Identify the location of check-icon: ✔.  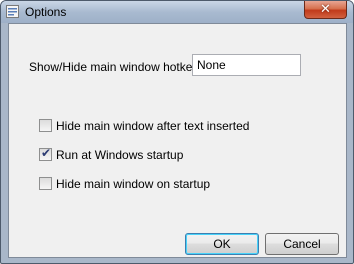
(46, 153).